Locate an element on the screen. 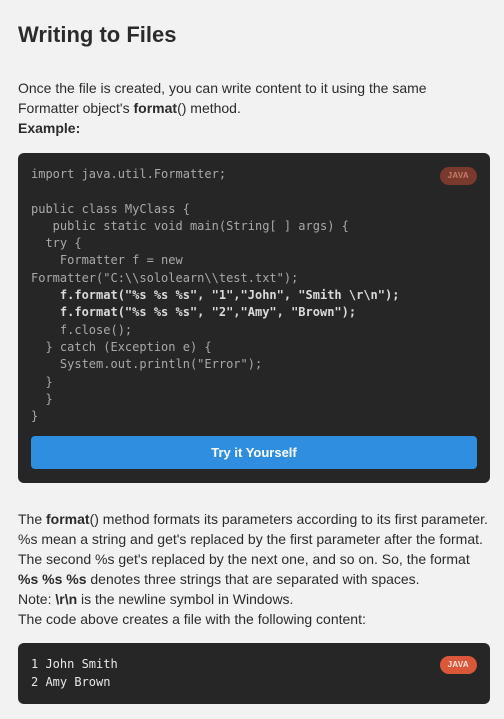 The image size is (504, 719). explanation-method-name: format is located at coordinates (68, 519).